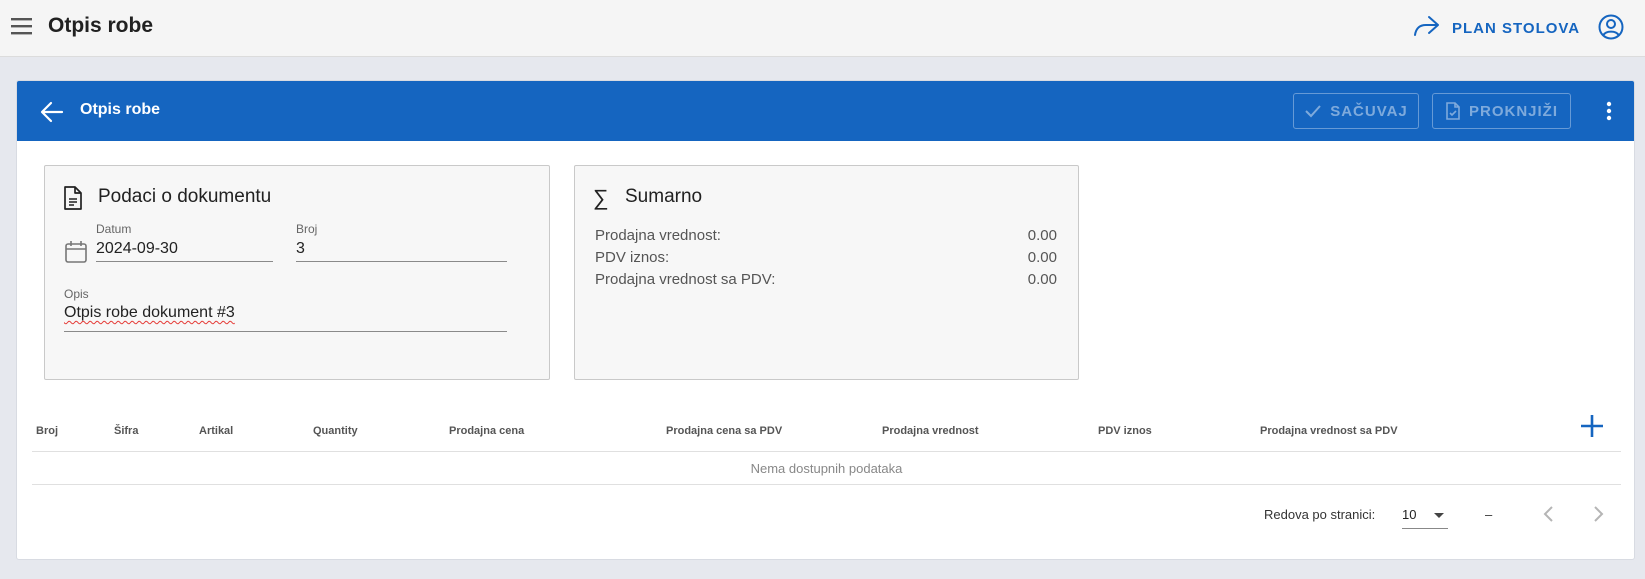 Image resolution: width=1645 pixels, height=579 pixels. Describe the element at coordinates (1489, 514) in the screenshot. I see `page-range: –` at that location.